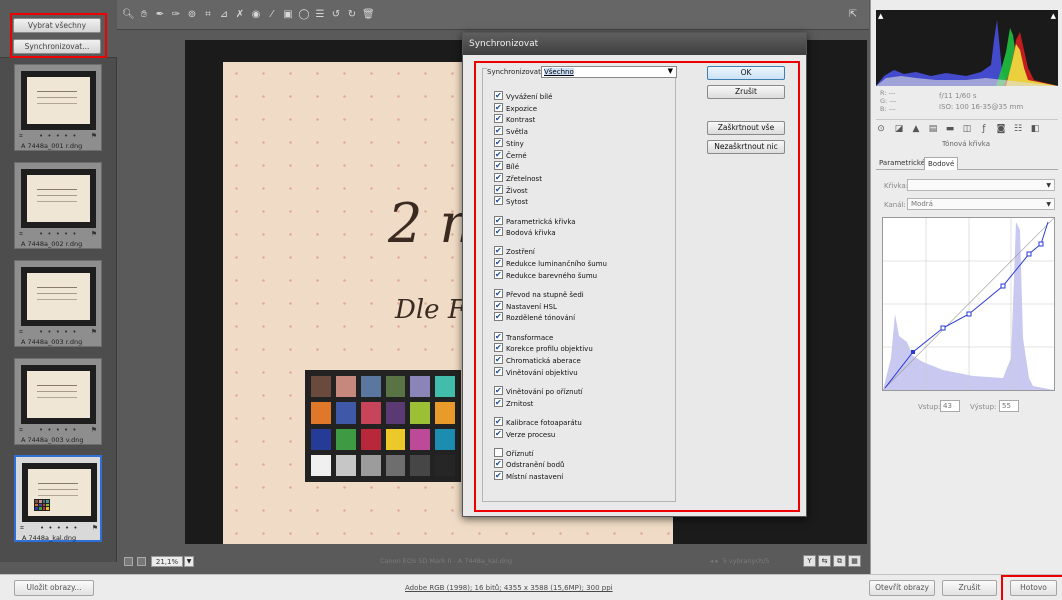 This screenshot has width=1062, height=600. What do you see at coordinates (537, 360) in the screenshot?
I see `sync-option-row: Chromatická aberace` at bounding box center [537, 360].